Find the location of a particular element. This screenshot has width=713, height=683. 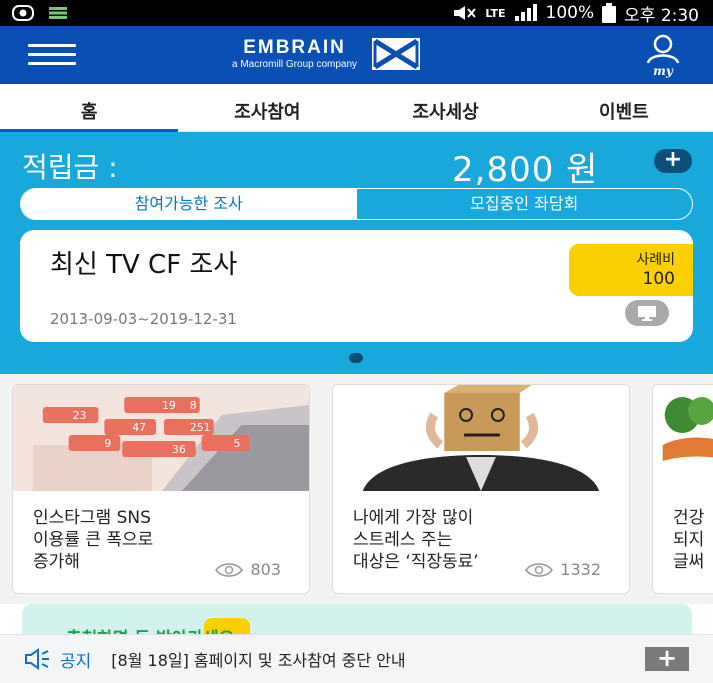

sns-bubble-9: 9 is located at coordinates (107, 443).